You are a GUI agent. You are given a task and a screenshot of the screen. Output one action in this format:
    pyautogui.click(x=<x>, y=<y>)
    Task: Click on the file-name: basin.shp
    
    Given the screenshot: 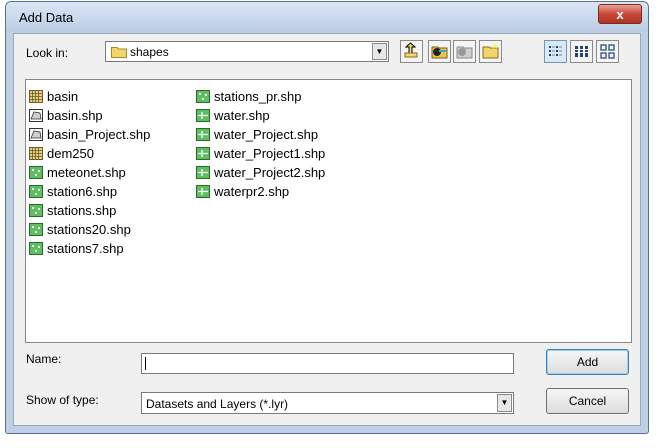 What is the action you would take?
    pyautogui.click(x=75, y=115)
    